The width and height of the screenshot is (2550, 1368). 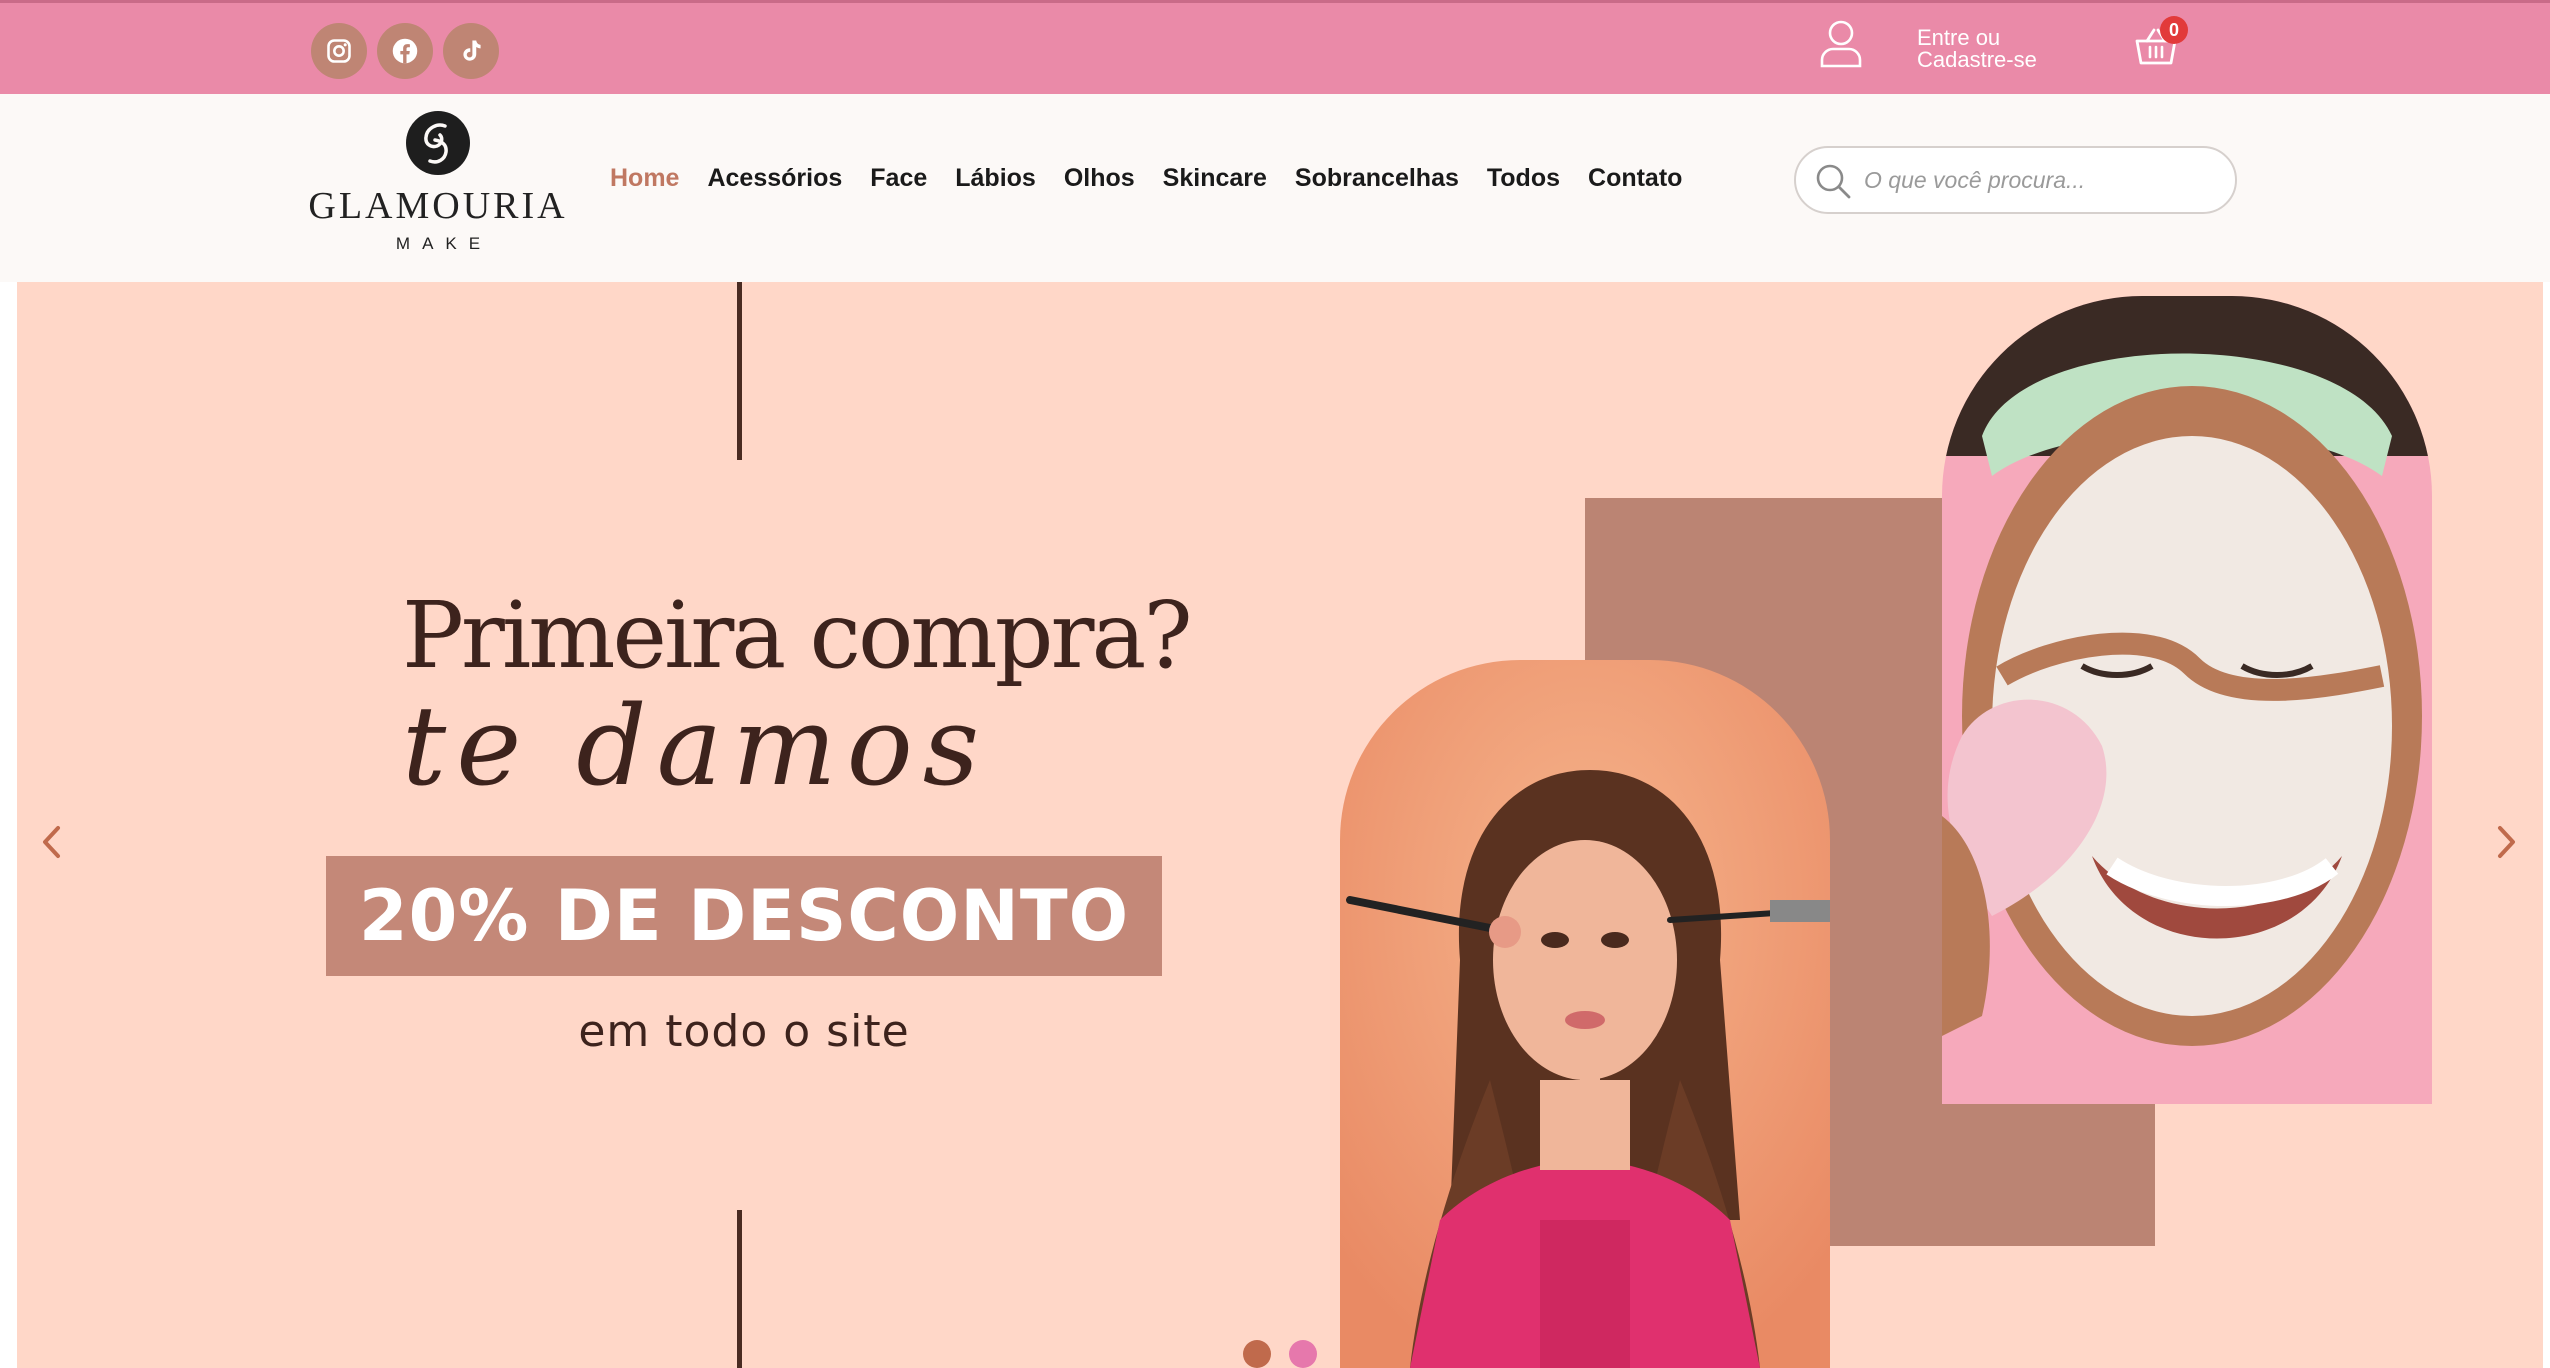 What do you see at coordinates (2039, 180) in the screenshot?
I see `search-input` at bounding box center [2039, 180].